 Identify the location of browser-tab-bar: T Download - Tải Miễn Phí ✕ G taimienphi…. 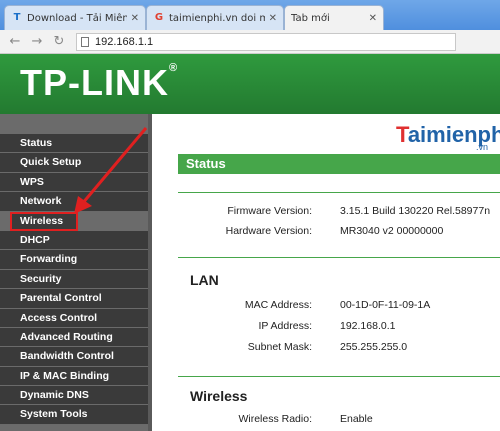
(250, 15).